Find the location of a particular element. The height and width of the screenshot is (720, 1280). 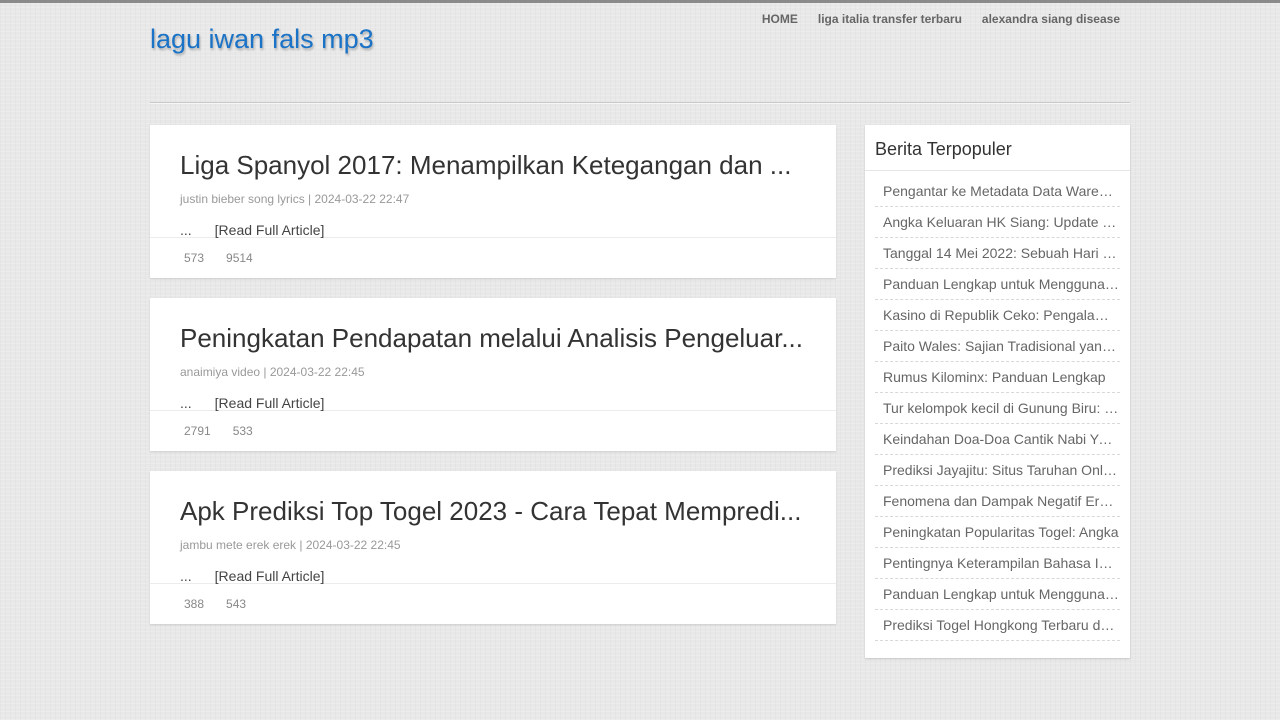

popular-news-item: Peningkatan Popularitas Togel: Angka is located at coordinates (997, 532).